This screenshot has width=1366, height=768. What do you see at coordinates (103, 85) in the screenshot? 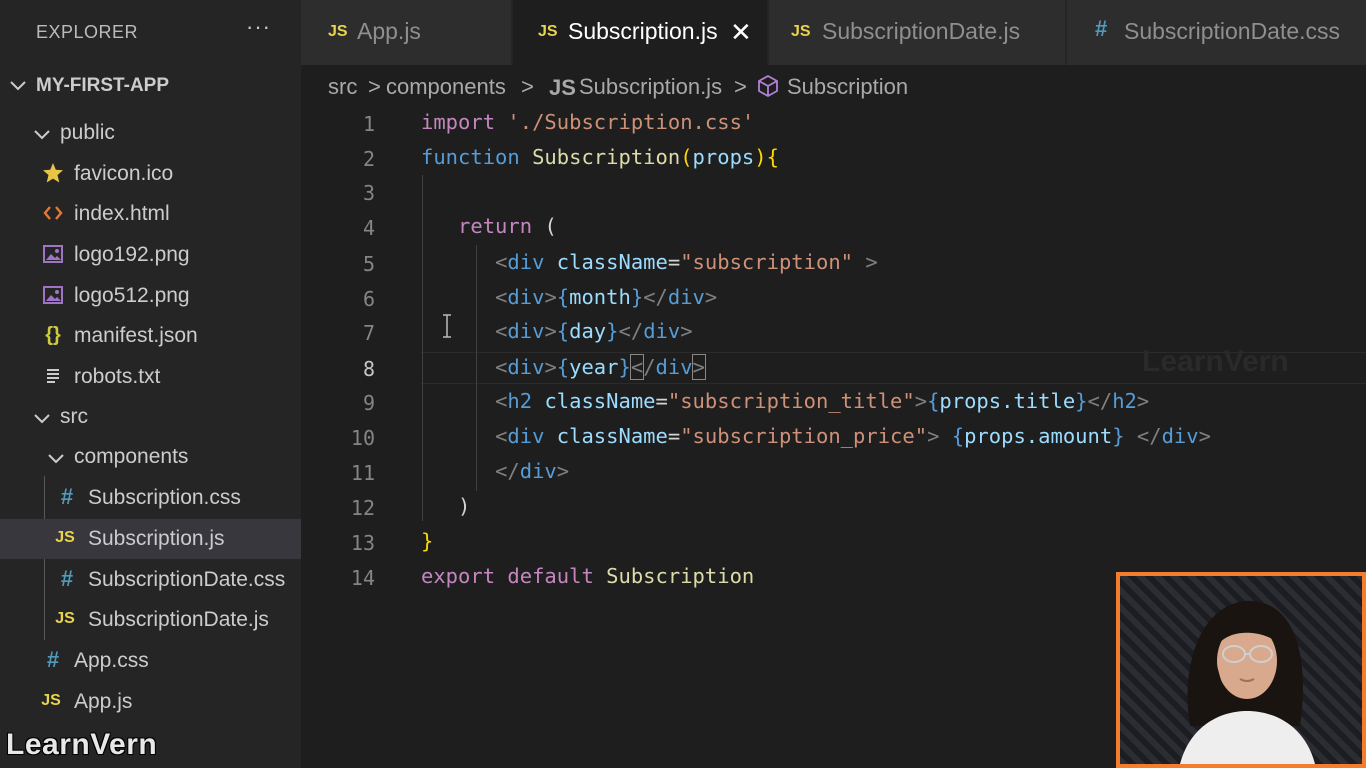
I see `project-name: MY-FIRST-APP` at bounding box center [103, 85].